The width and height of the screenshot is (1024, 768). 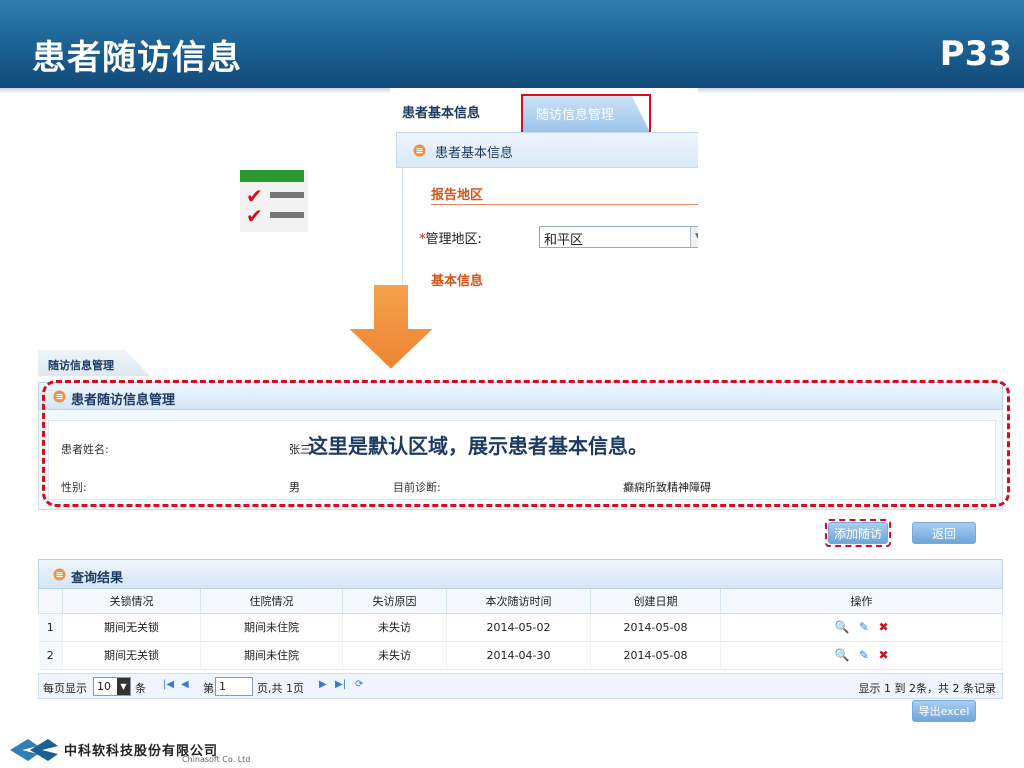 What do you see at coordinates (274, 201) in the screenshot?
I see `checklist-icon: ✔ ✔` at bounding box center [274, 201].